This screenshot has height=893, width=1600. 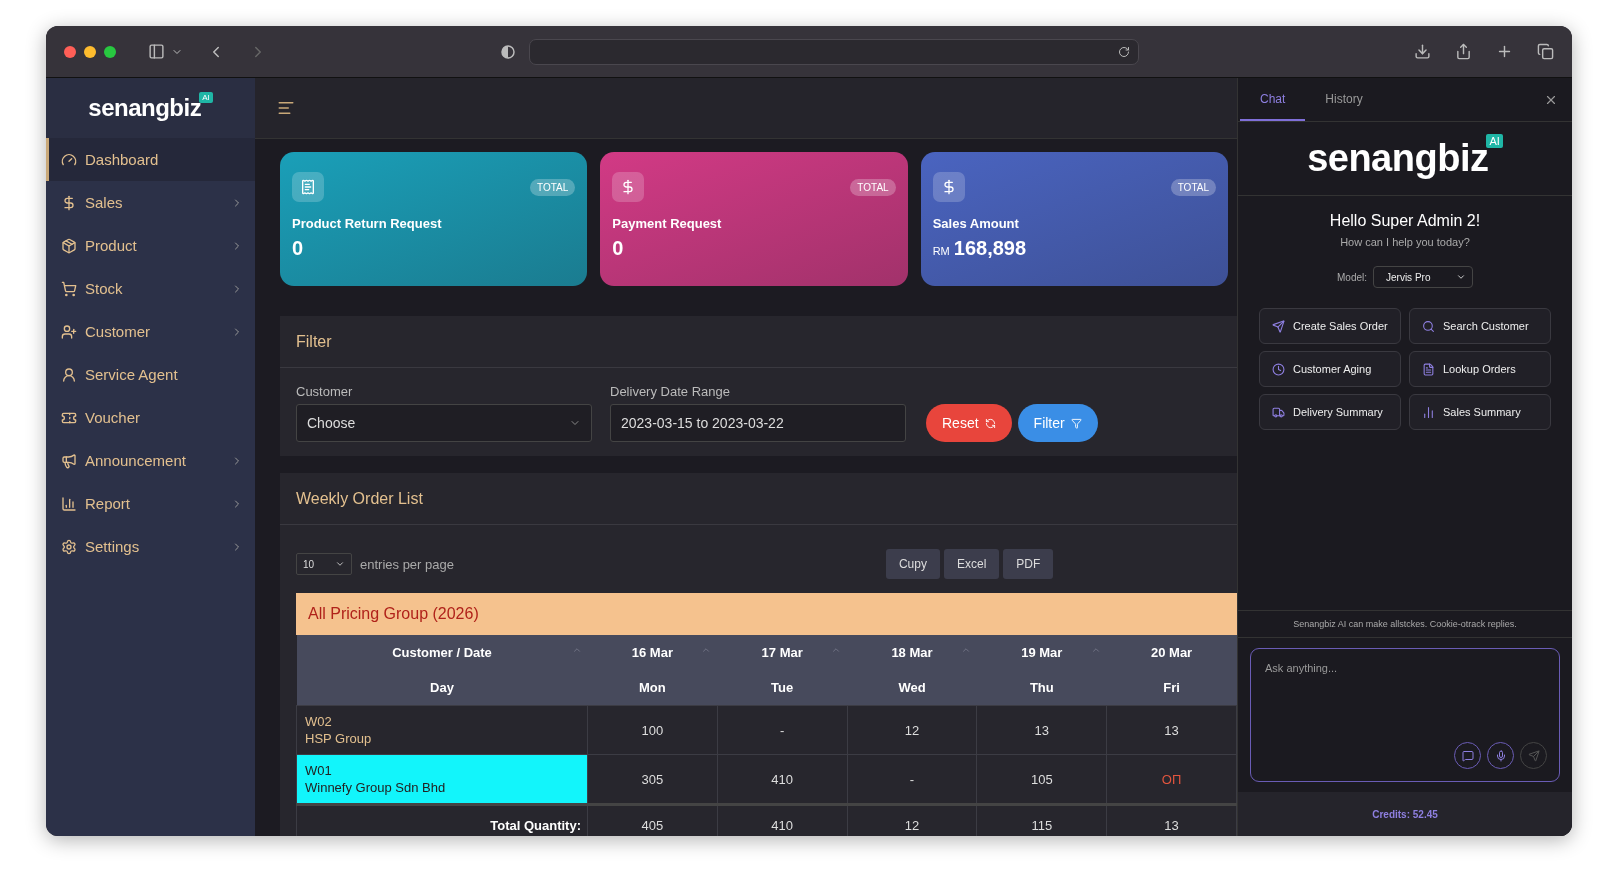 I want to click on quick-action-button: Customer Aging, so click(x=1330, y=369).